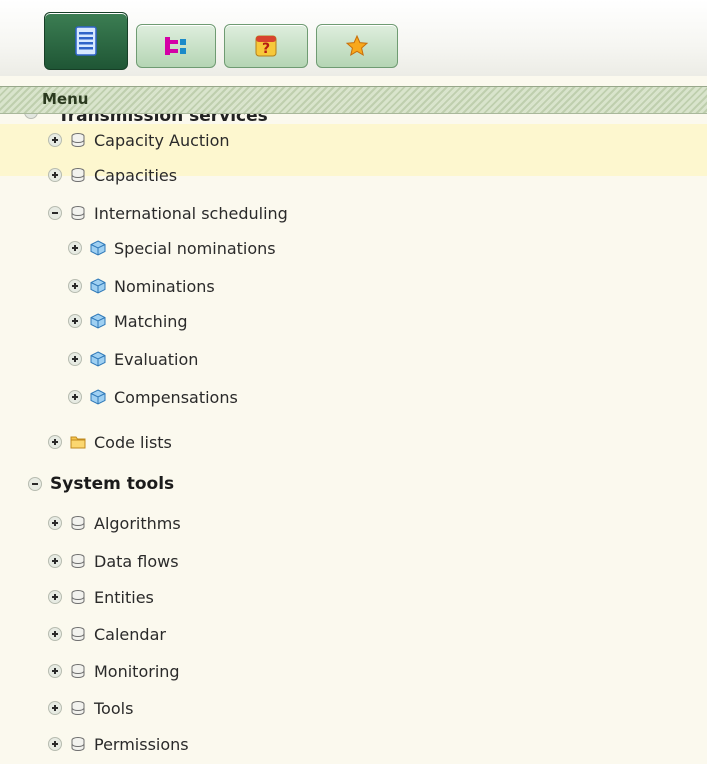 This screenshot has width=707, height=764. What do you see at coordinates (195, 248) in the screenshot?
I see `tree-item-label: Special nominations` at bounding box center [195, 248].